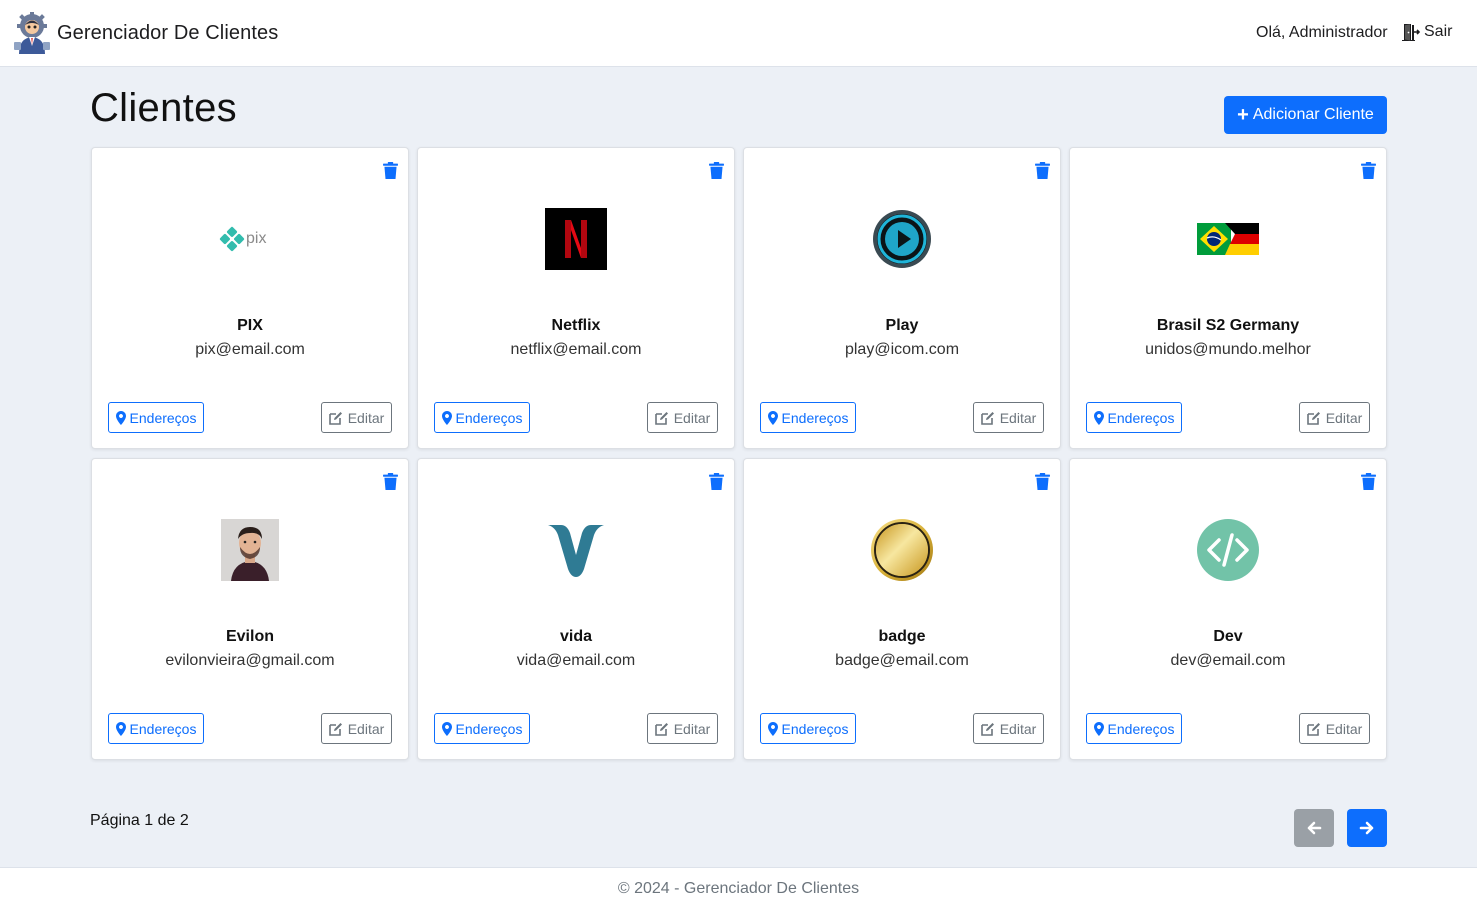 The width and height of the screenshot is (1477, 909). I want to click on brand: Gerenciador De Clientes, so click(145, 33).